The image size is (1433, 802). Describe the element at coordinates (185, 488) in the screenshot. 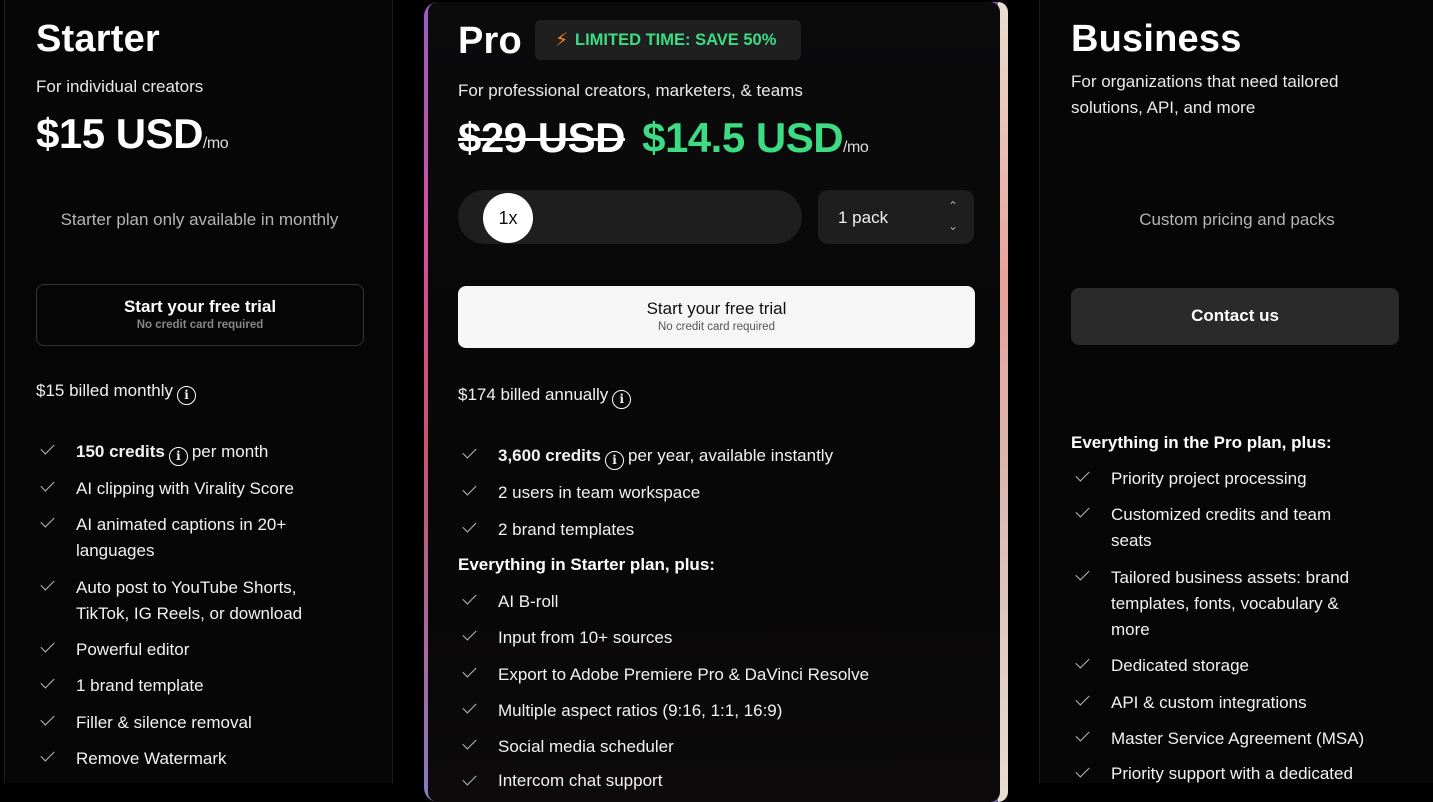

I see `starter-feature: AI clipping with Virality Score` at that location.